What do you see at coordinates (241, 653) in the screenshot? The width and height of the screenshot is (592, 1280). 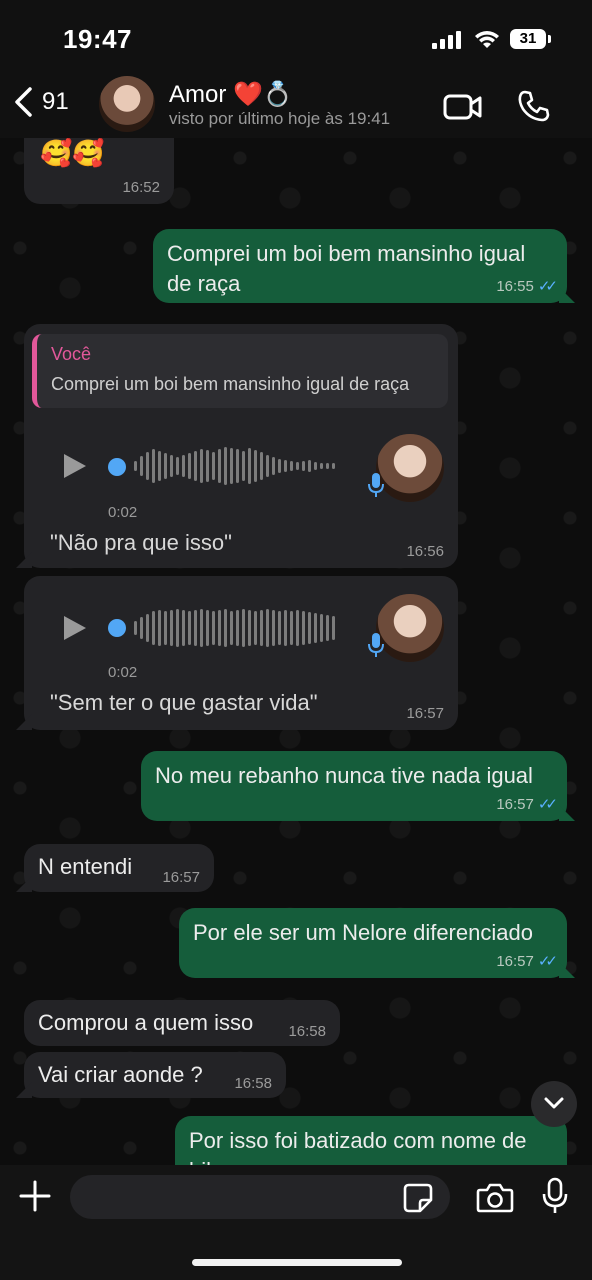 I see `voice-message: 0:02 "Sem ter o que gastar vida" 16:57` at bounding box center [241, 653].